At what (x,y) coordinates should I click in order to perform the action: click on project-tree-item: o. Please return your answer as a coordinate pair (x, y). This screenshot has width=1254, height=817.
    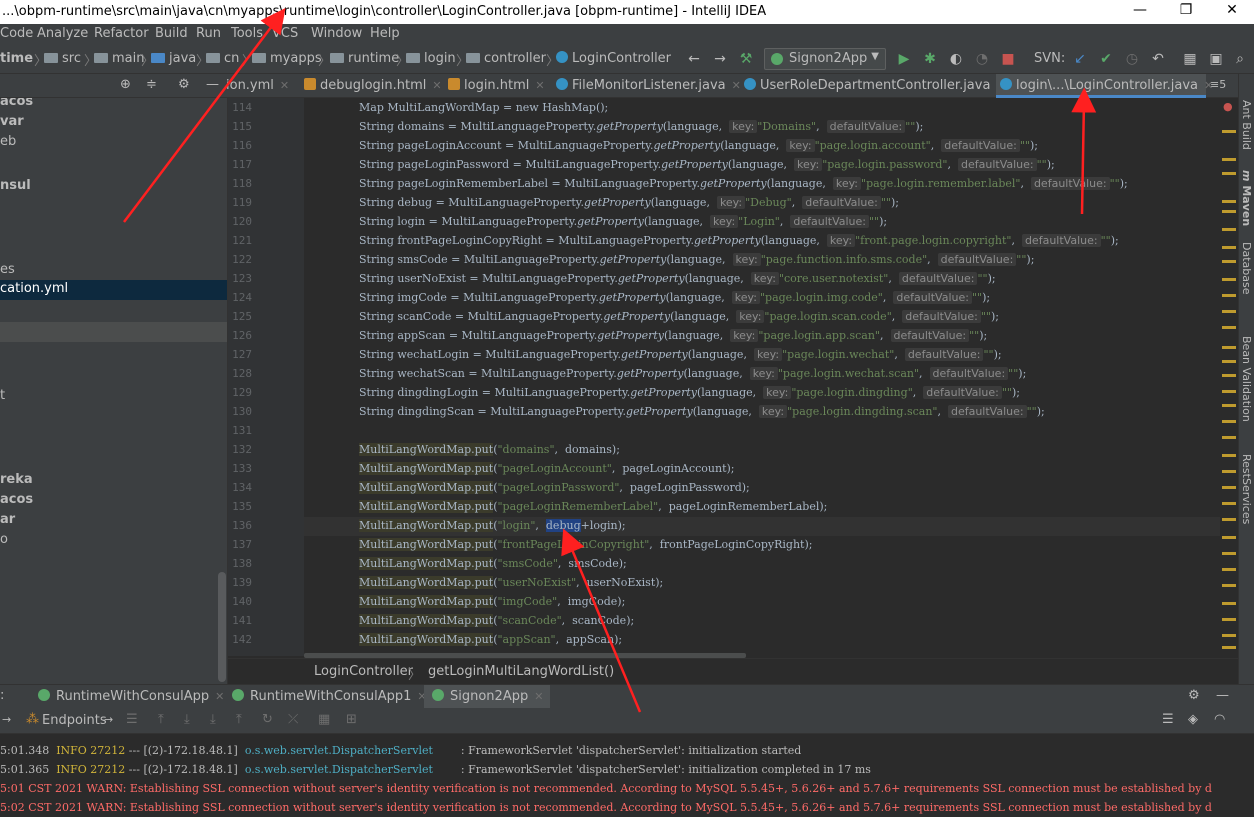
    Looking at the image, I should click on (4, 539).